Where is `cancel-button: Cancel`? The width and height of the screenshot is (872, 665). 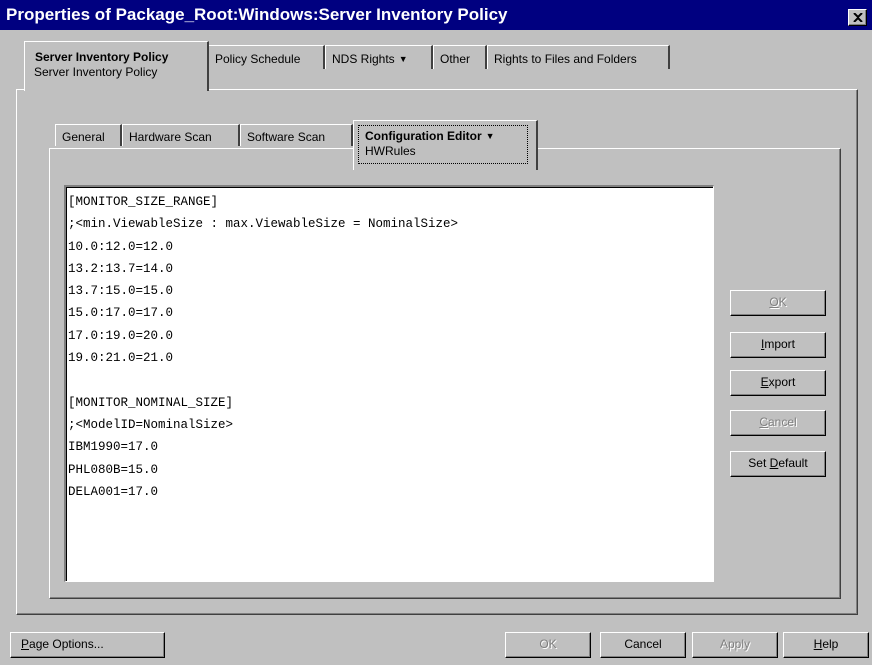 cancel-button: Cancel is located at coordinates (643, 645).